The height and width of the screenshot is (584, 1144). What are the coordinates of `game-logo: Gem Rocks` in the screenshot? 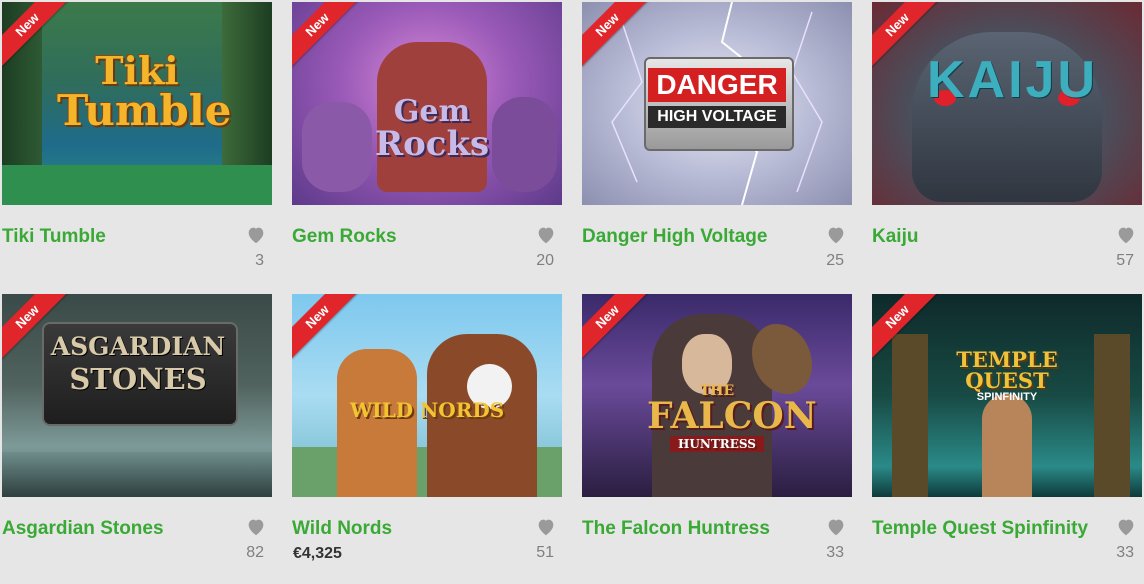 It's located at (432, 129).